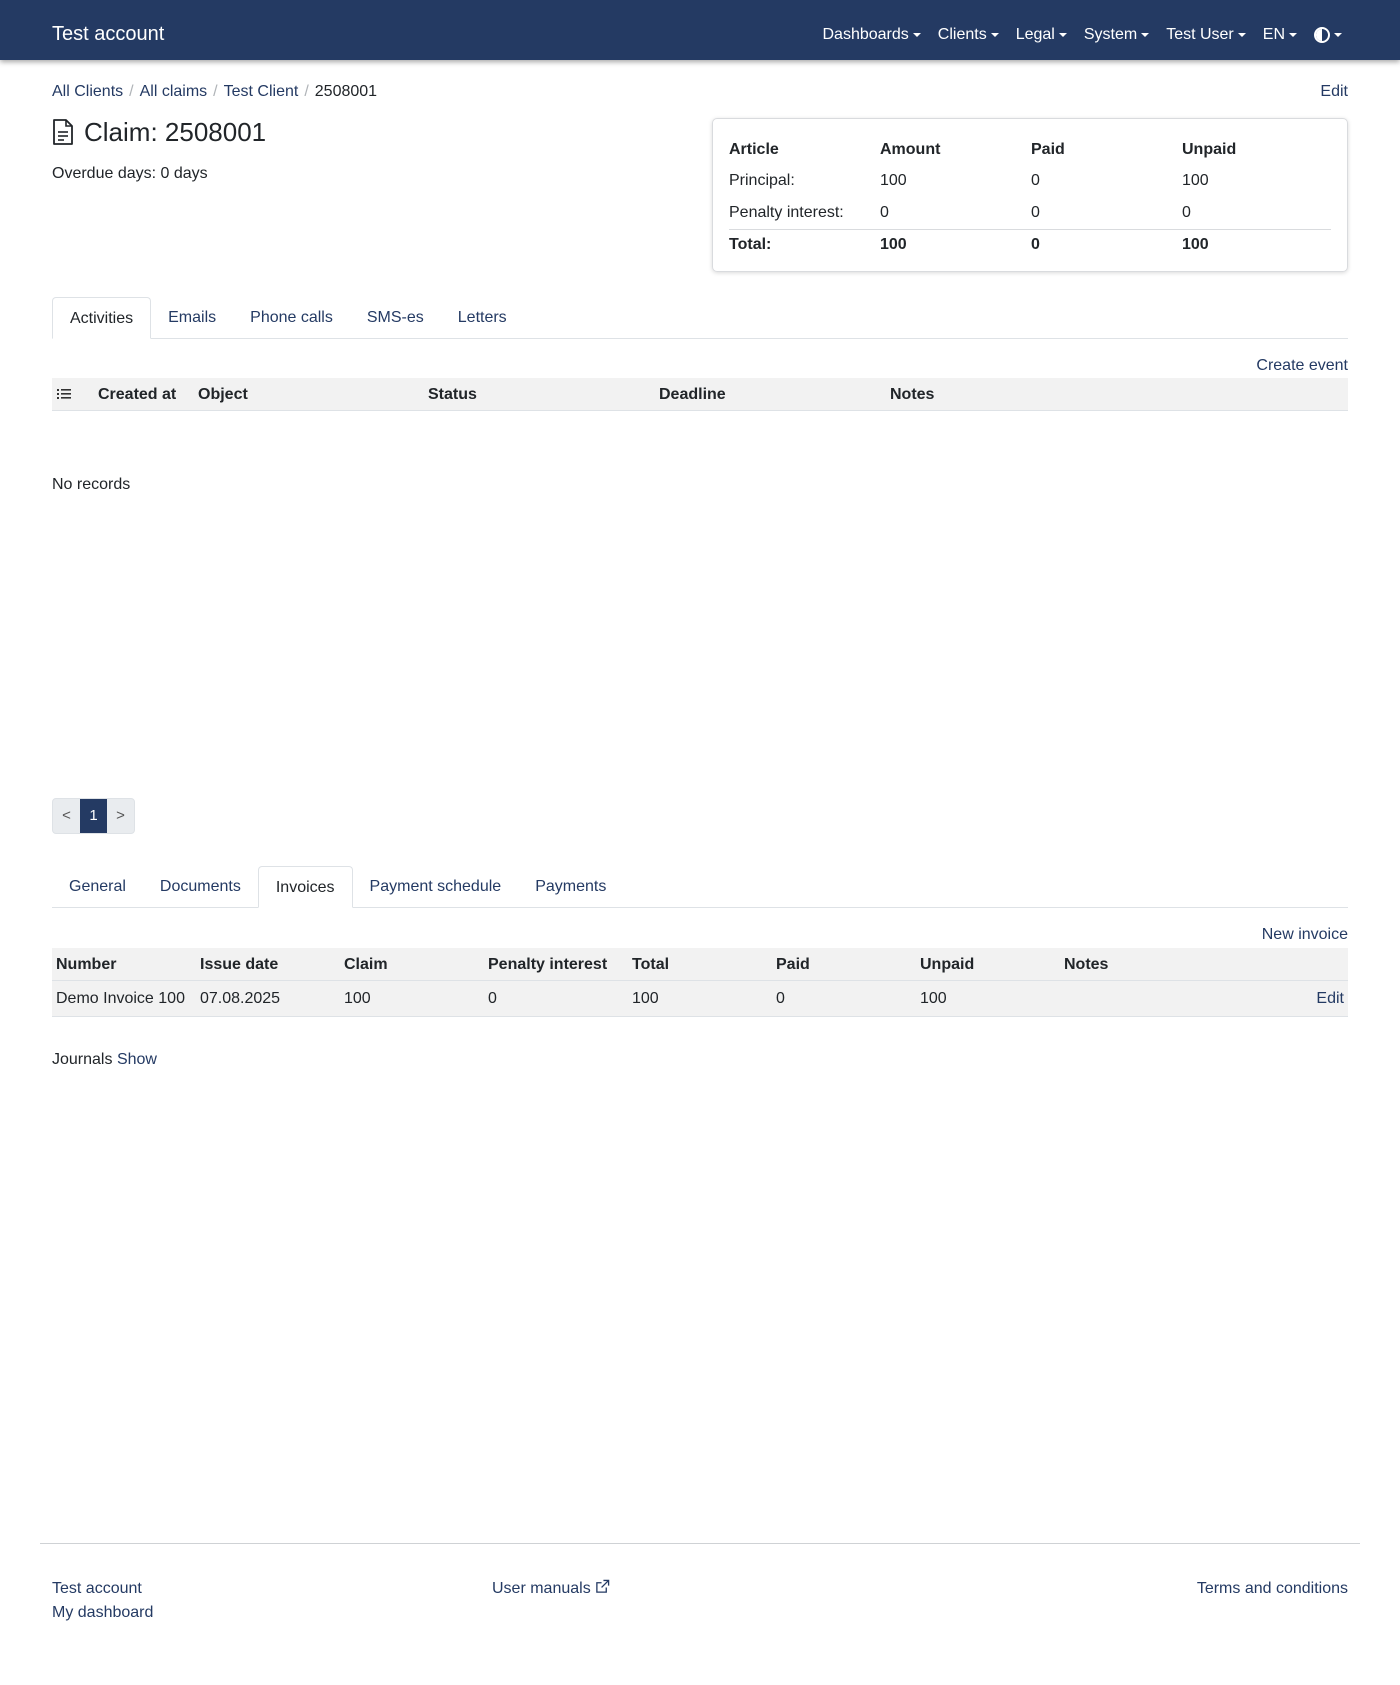  I want to click on file-text-icon, so click(63, 132).